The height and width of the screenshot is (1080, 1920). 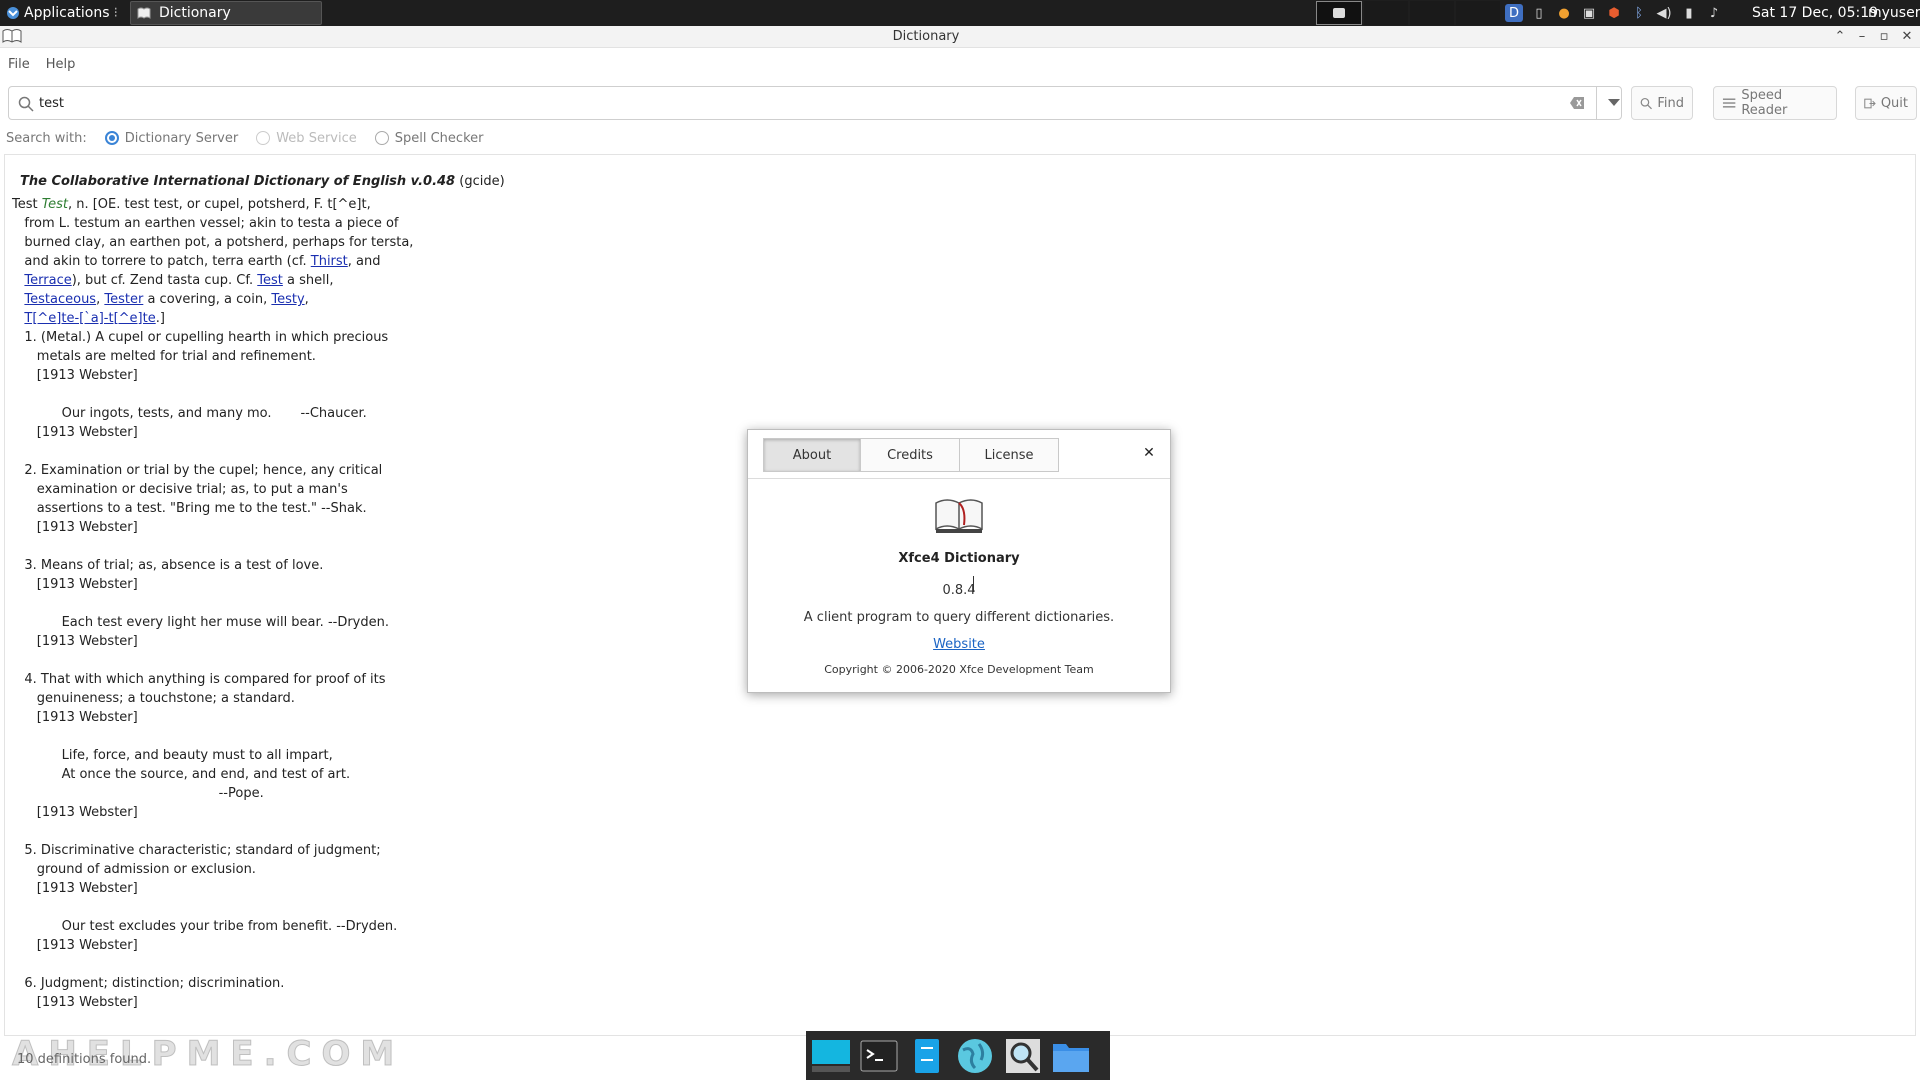 I want to click on app-version: 0.8.4, so click(x=959, y=590).